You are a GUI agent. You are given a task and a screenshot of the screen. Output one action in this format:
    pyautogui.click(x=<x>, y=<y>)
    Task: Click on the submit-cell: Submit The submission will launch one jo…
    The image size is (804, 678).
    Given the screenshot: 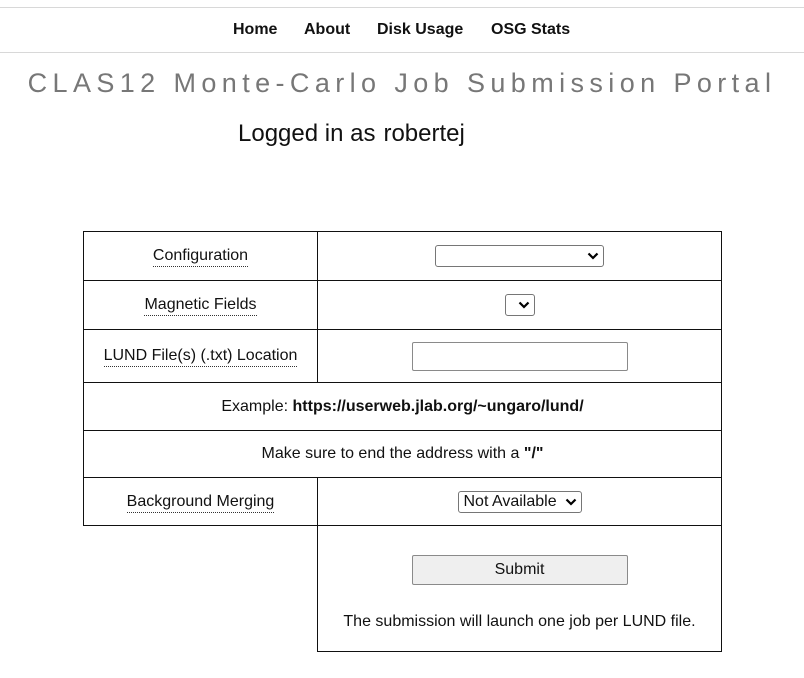 What is the action you would take?
    pyautogui.click(x=519, y=588)
    